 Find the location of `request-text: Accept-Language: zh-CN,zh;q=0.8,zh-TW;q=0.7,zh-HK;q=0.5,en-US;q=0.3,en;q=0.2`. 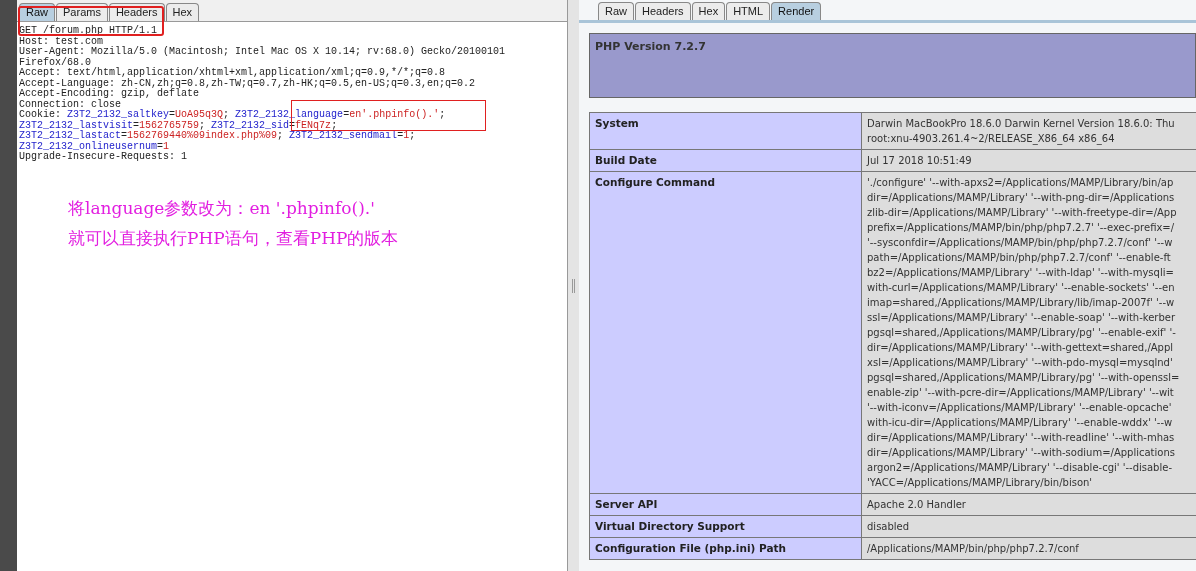

request-text: Accept-Language: zh-CN,zh;q=0.8,zh-TW;q=0.7,zh-HK;q=0.5,en-US;q=0.3,en;q=0.2 is located at coordinates (247, 83).